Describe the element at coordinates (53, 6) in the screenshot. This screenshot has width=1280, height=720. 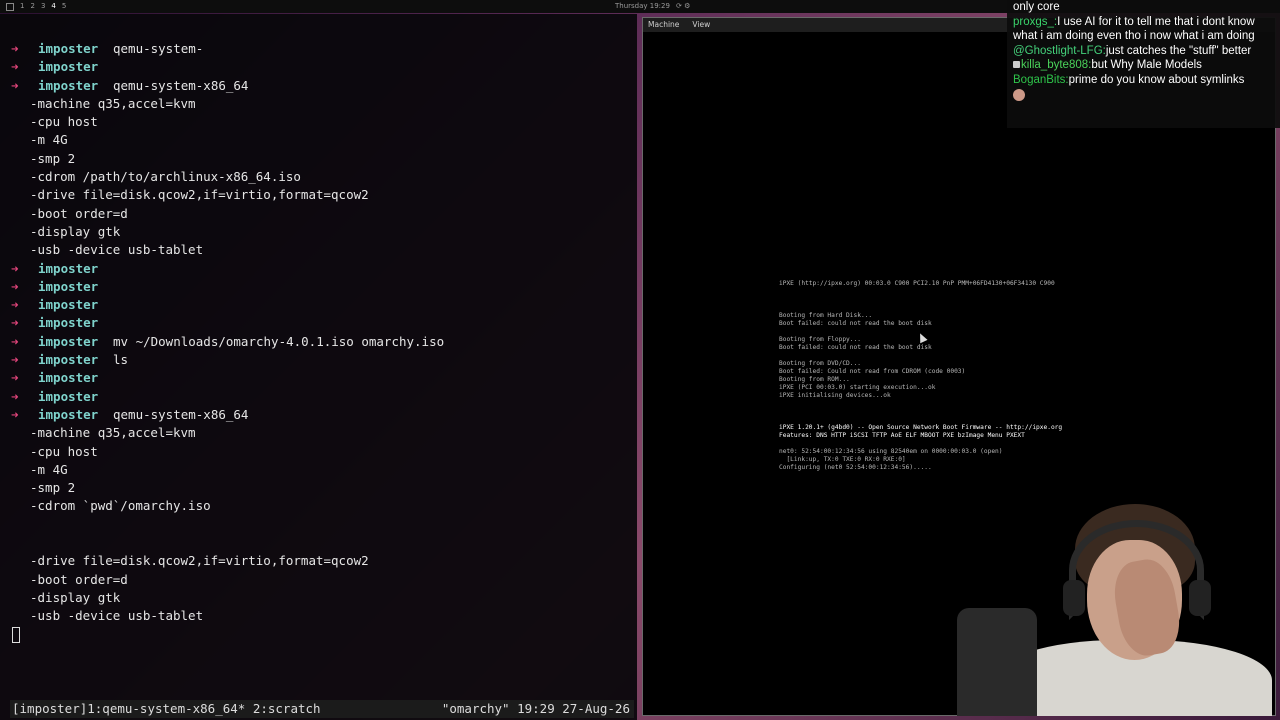
I see `workspace-4: 4` at that location.